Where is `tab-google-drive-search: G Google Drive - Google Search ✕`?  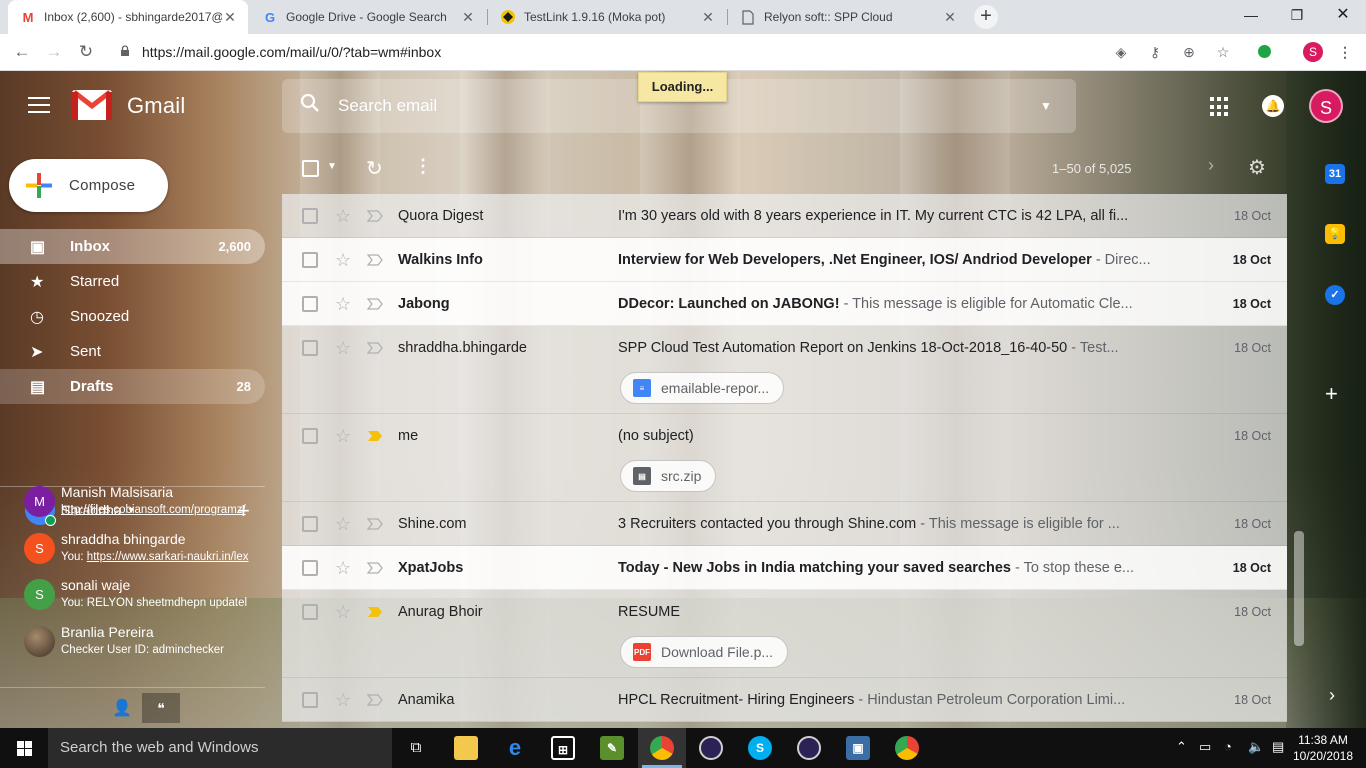
tab-google-drive-search: G Google Drive - Google Search ✕ is located at coordinates (368, 17).